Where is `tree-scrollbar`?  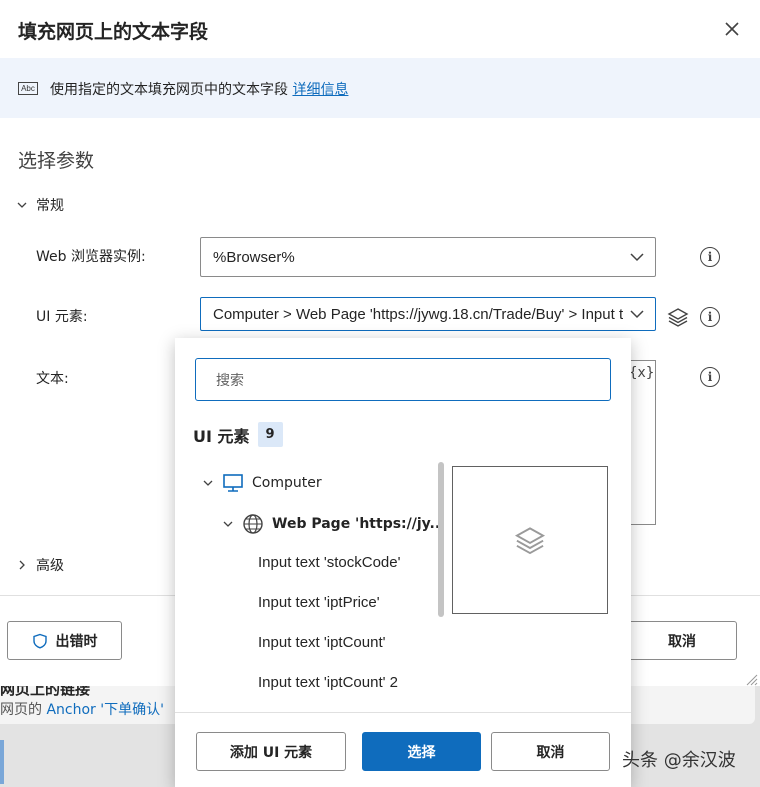 tree-scrollbar is located at coordinates (441, 539).